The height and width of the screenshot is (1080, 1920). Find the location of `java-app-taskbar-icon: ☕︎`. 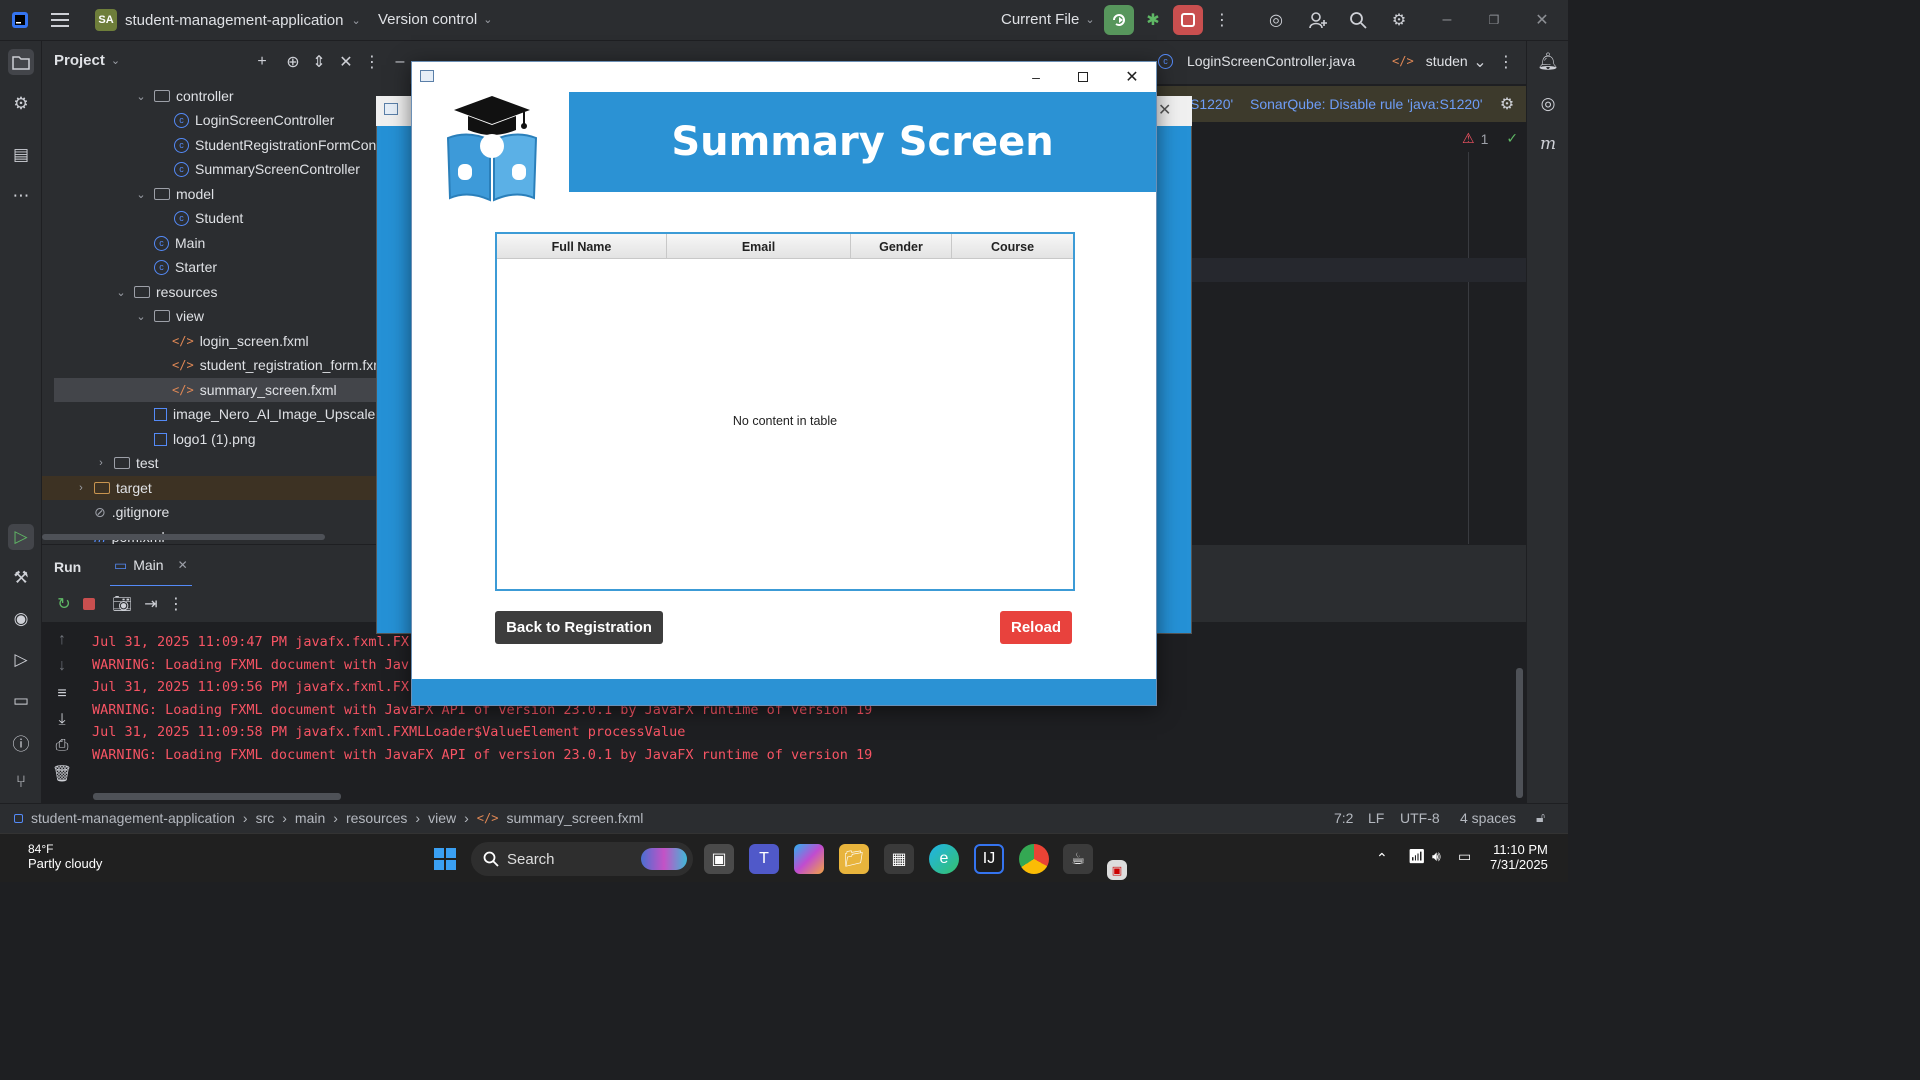

java-app-taskbar-icon: ☕︎ is located at coordinates (1078, 859).